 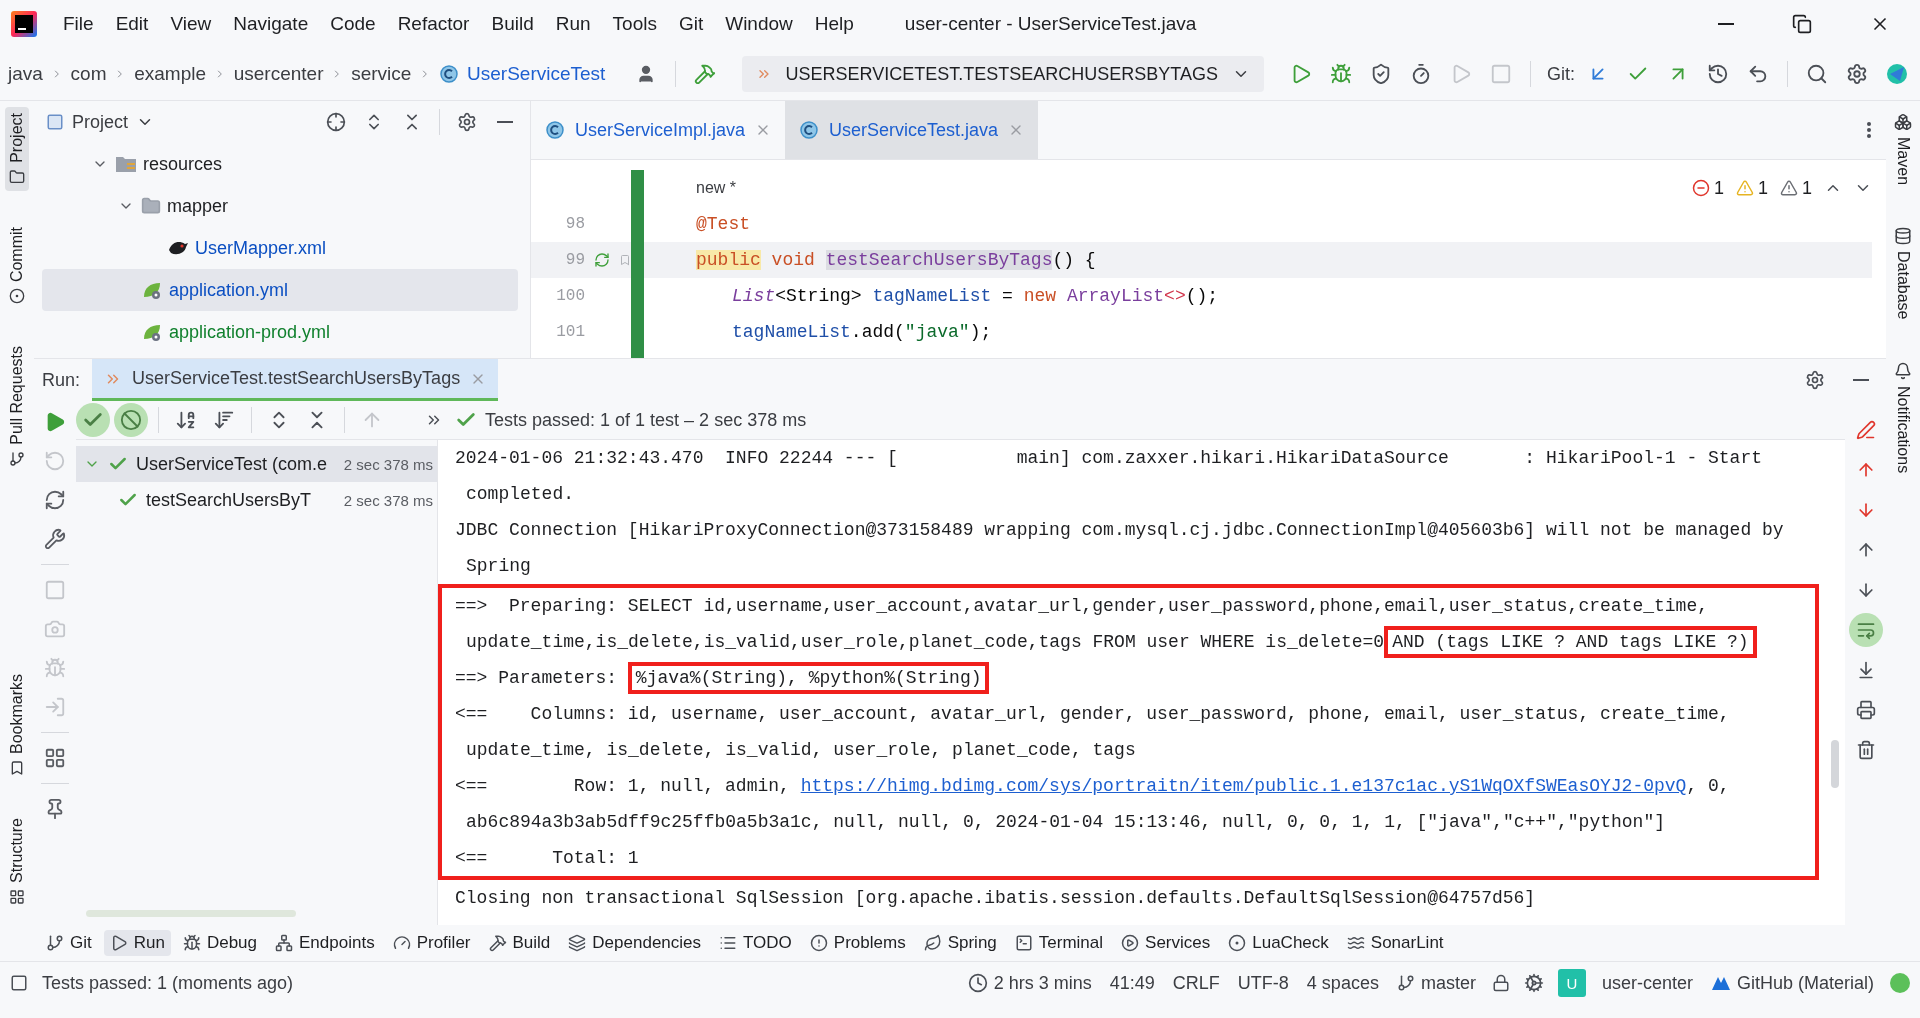 I want to click on git-branch: master, so click(x=1436, y=983).